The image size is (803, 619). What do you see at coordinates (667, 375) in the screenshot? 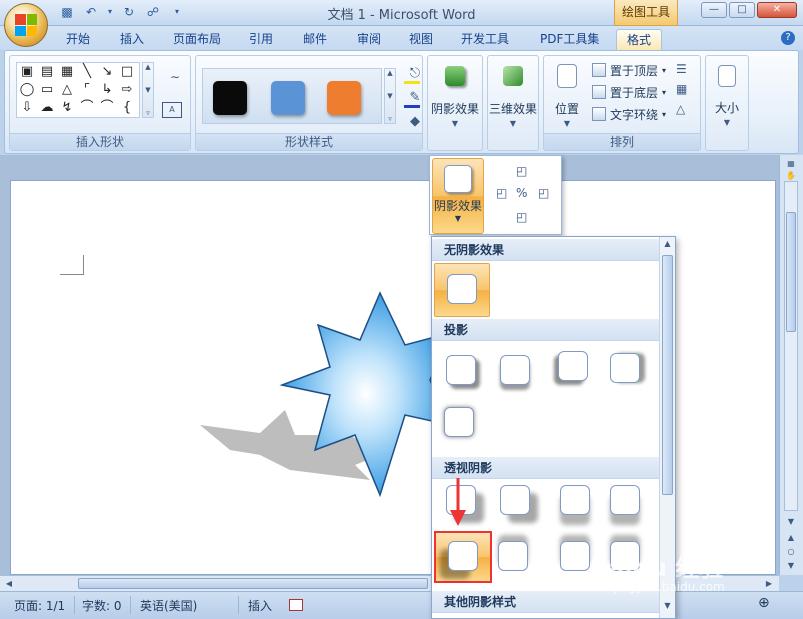
I see `dropdown-scroll-thumb` at bounding box center [667, 375].